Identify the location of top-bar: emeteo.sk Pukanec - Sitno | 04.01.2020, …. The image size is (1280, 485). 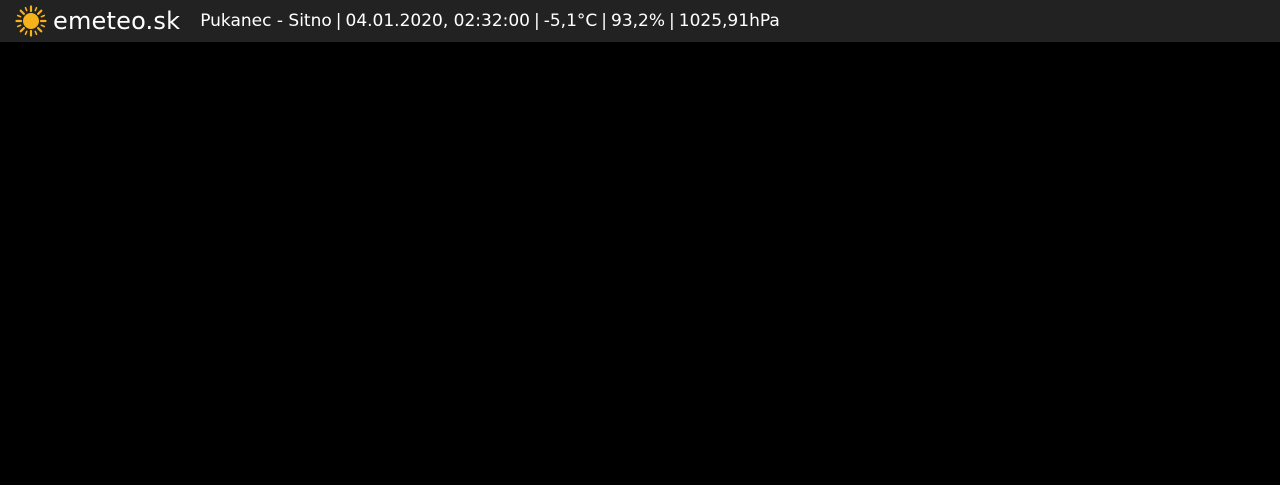
(640, 21).